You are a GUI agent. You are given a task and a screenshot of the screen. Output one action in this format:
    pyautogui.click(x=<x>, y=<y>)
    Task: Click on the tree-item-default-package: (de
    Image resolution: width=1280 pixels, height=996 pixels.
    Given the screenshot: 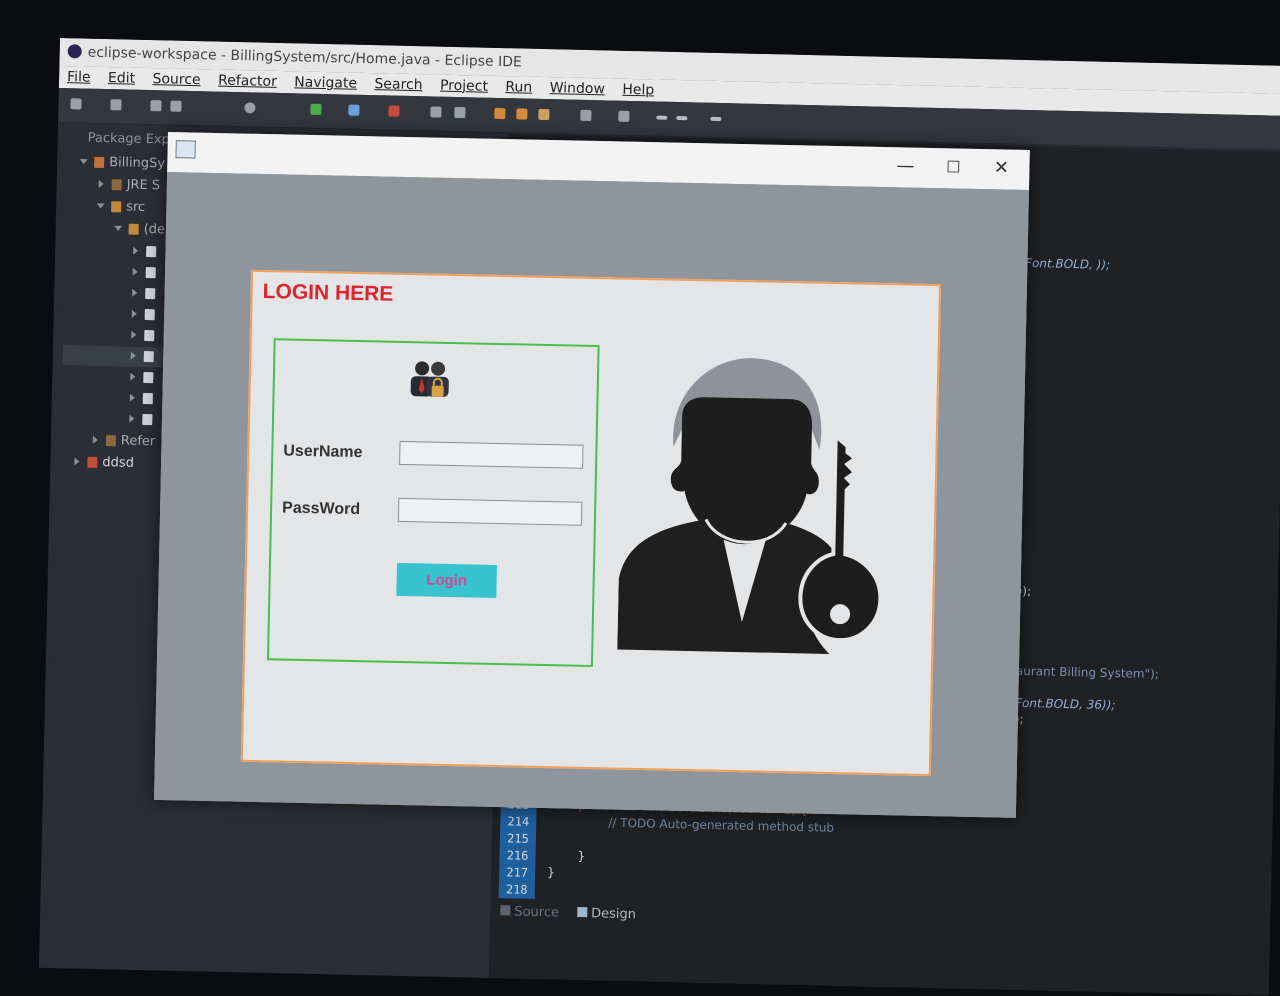 What is the action you would take?
    pyautogui.click(x=139, y=229)
    